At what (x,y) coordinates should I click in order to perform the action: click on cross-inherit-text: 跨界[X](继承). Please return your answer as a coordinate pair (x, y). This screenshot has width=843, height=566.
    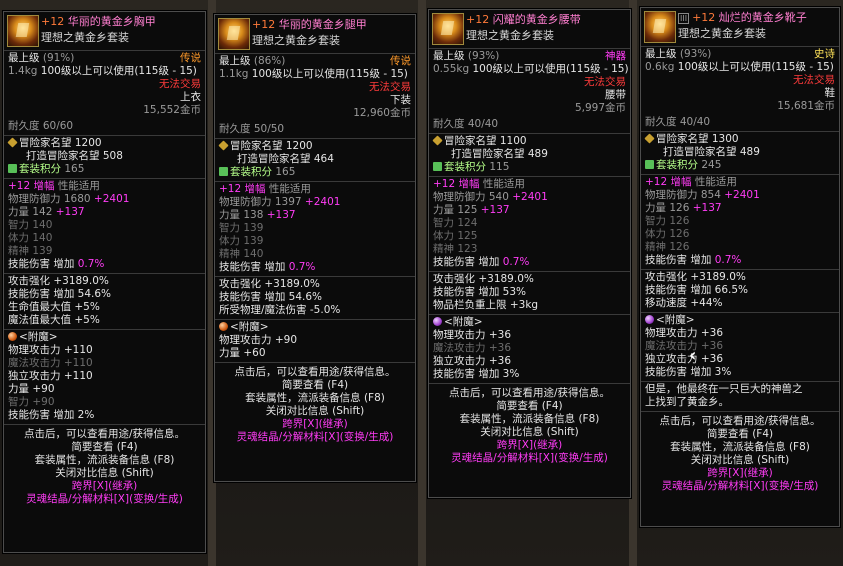
    Looking at the image, I should click on (315, 424).